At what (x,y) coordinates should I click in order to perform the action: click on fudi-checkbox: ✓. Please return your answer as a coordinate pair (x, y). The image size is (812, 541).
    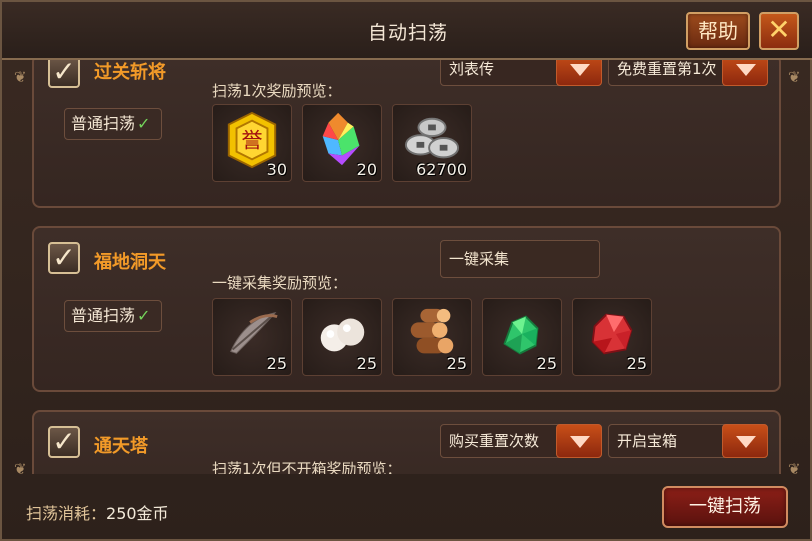
    Looking at the image, I should click on (64, 258).